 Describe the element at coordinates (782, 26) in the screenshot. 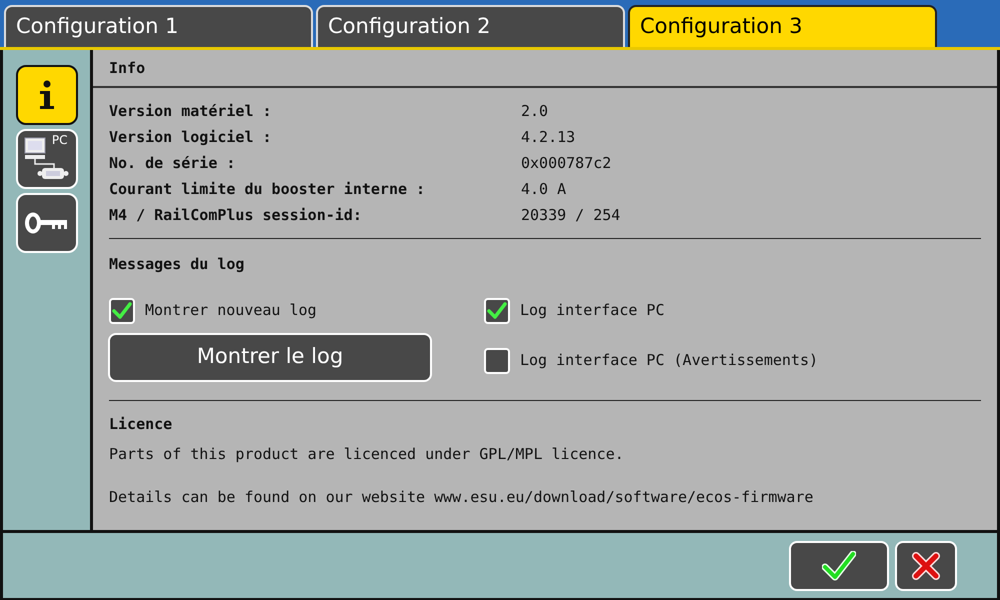

I see `tab: Configuration 3` at that location.